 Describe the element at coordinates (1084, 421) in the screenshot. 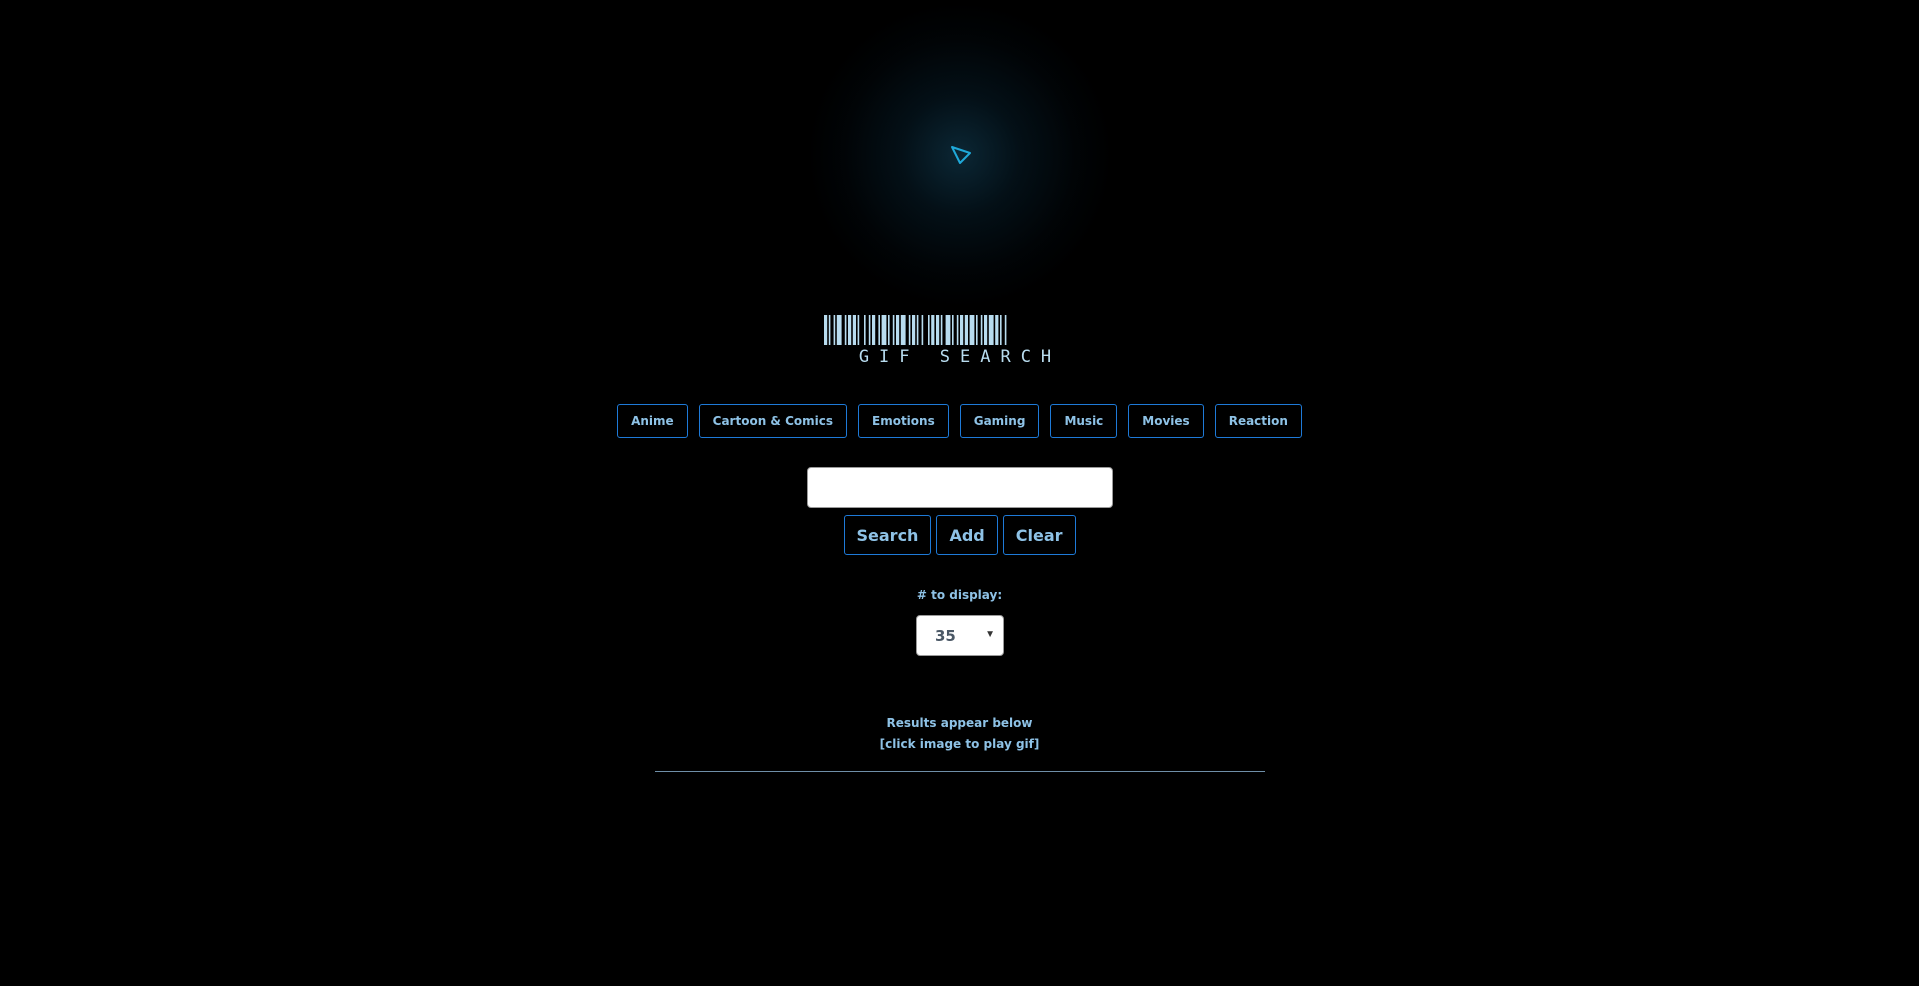

I see `category-button-music: Music` at that location.